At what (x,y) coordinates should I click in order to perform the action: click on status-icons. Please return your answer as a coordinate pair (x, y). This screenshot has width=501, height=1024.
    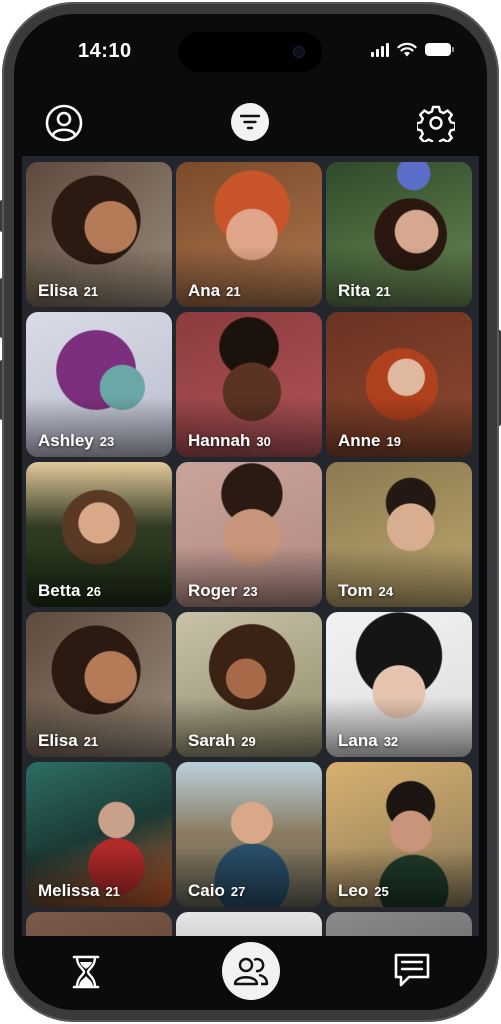
    Looking at the image, I should click on (412, 49).